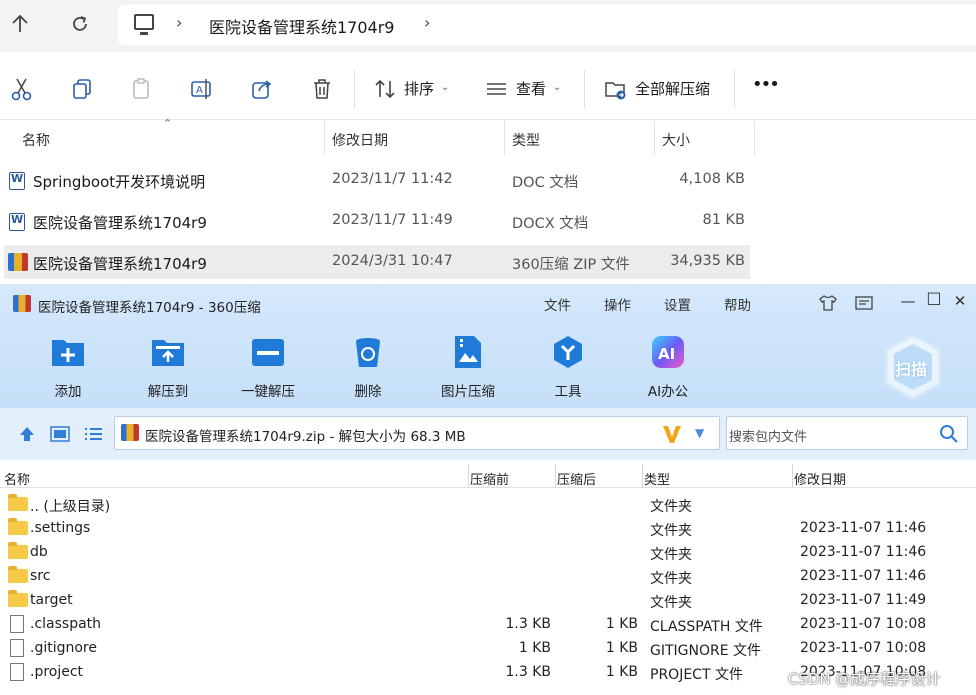  What do you see at coordinates (768, 437) in the screenshot?
I see `search-placeholder: 搜索包内文件` at bounding box center [768, 437].